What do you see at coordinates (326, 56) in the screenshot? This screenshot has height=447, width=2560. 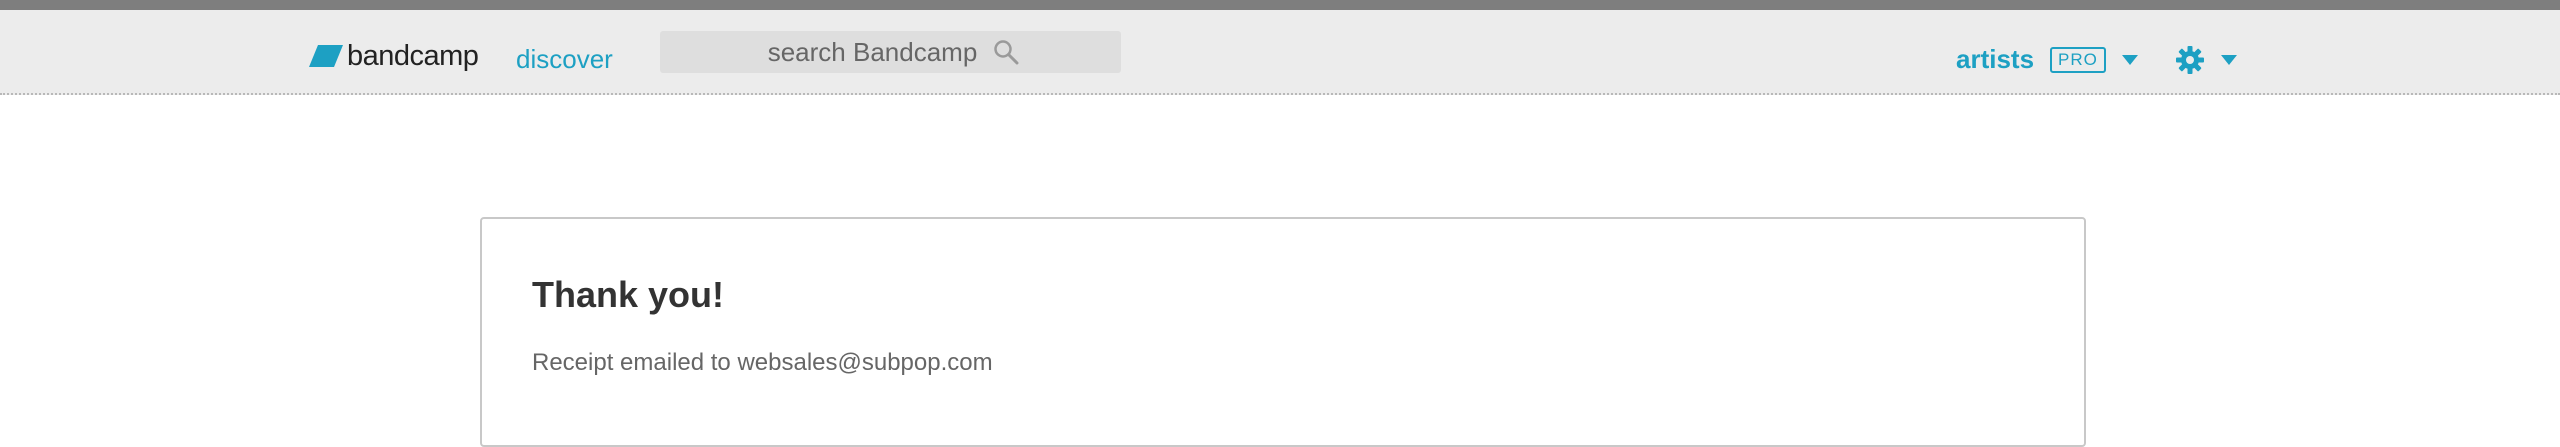 I see `bandcamp-logo-icon` at bounding box center [326, 56].